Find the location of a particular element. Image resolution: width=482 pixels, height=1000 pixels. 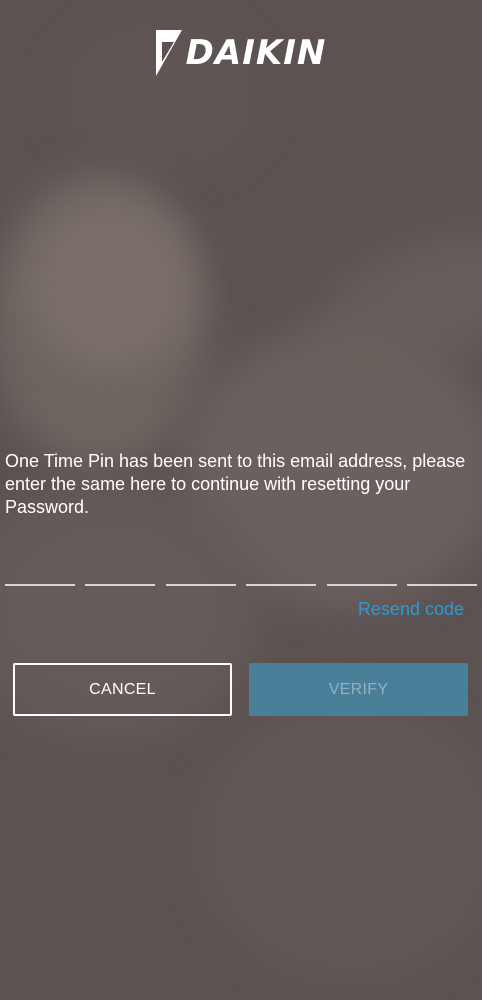

daikin-logo: DAIKIN is located at coordinates (241, 53).